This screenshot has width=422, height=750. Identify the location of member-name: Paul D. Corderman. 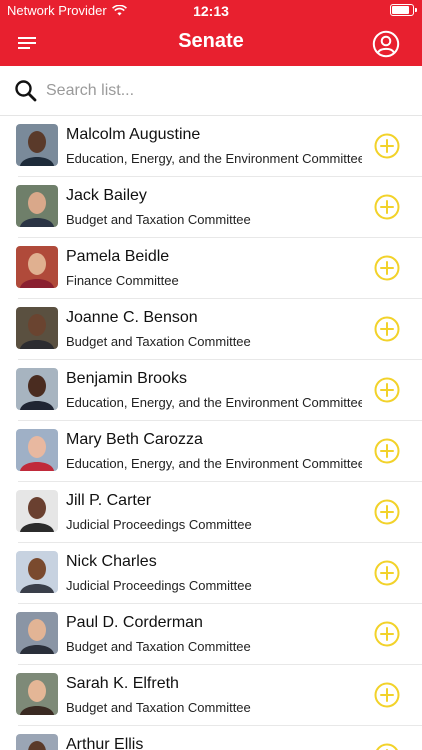
(134, 622).